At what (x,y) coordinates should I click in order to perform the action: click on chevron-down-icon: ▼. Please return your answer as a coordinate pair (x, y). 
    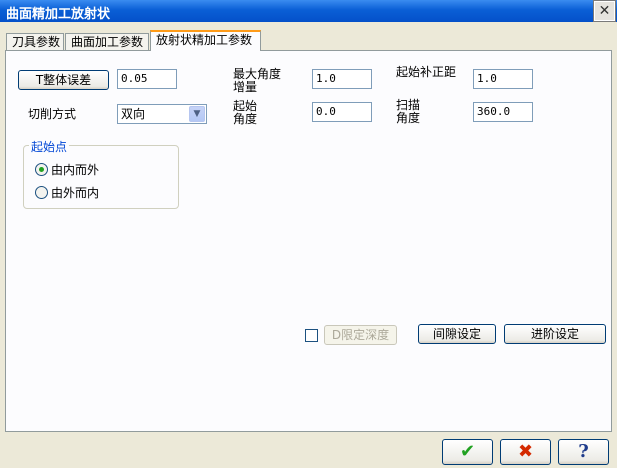
    Looking at the image, I should click on (197, 114).